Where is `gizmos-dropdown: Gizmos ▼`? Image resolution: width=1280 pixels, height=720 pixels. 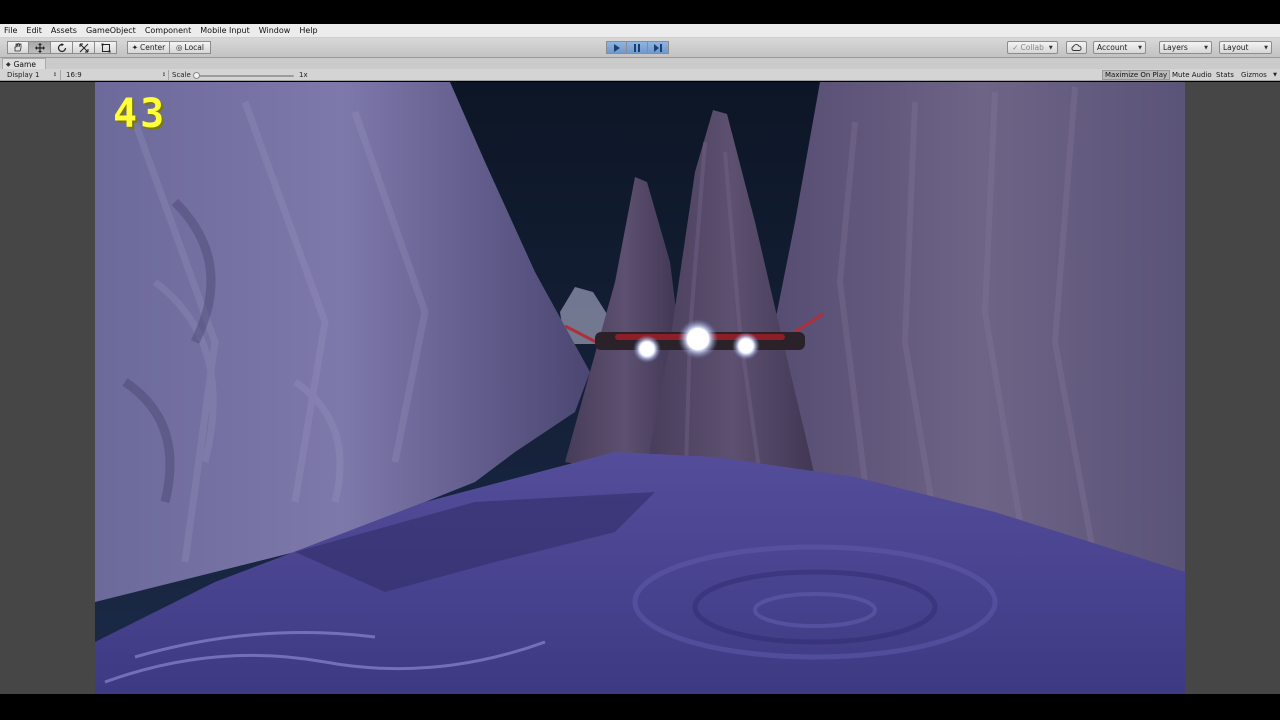 gizmos-dropdown: Gizmos ▼ is located at coordinates (1259, 75).